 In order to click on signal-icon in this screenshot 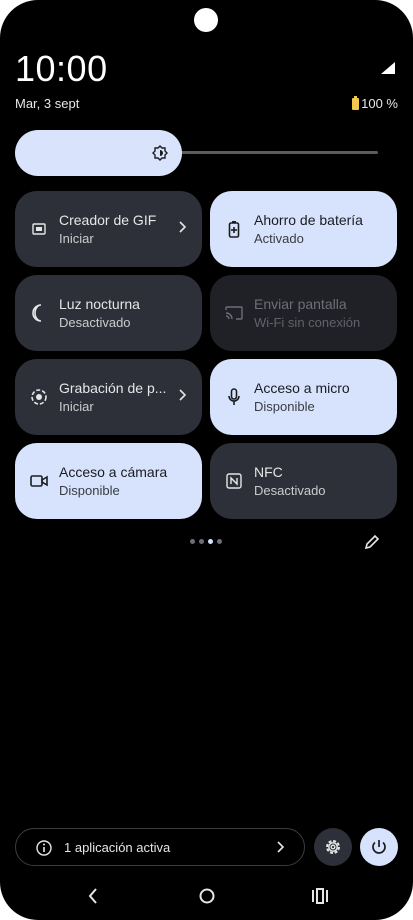, I will do `click(388, 68)`.